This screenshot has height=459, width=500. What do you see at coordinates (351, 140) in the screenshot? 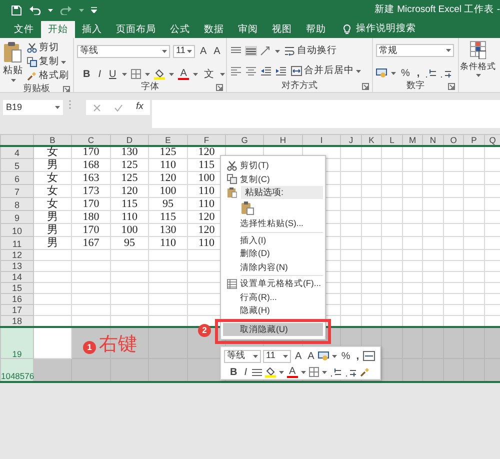
I see `column-header: J` at bounding box center [351, 140].